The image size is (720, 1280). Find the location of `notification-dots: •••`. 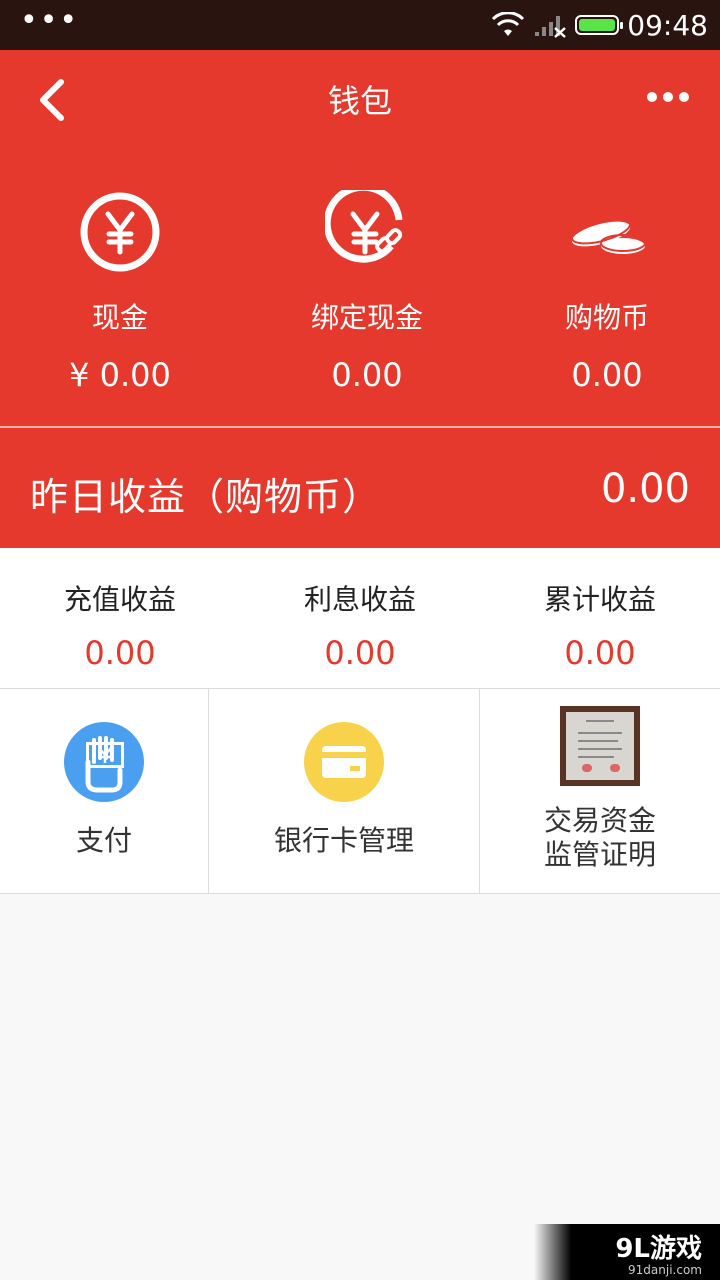

notification-dots: ••• is located at coordinates (50, 20).